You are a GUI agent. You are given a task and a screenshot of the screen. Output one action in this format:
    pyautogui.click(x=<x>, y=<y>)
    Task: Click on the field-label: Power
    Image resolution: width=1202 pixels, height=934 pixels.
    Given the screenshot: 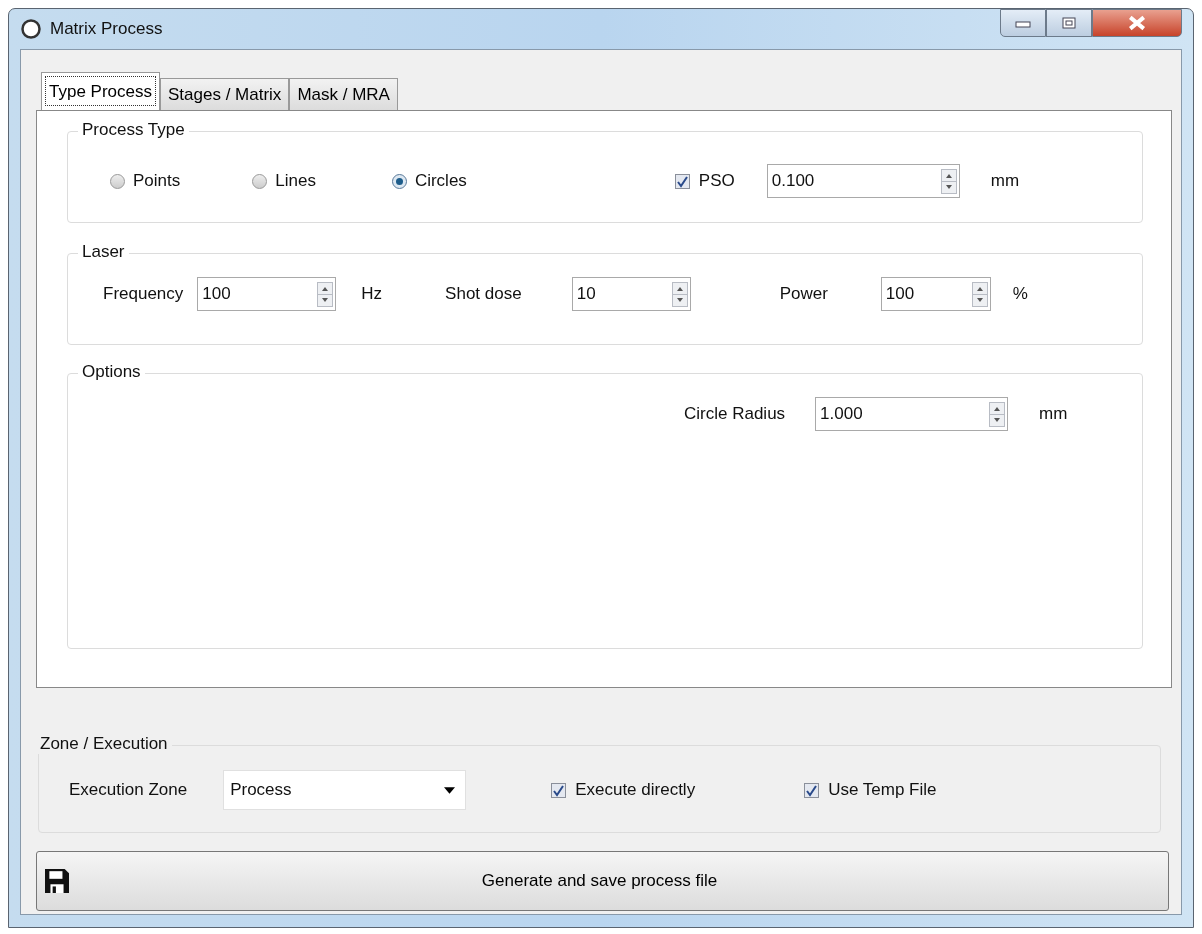 What is the action you would take?
    pyautogui.click(x=803, y=294)
    